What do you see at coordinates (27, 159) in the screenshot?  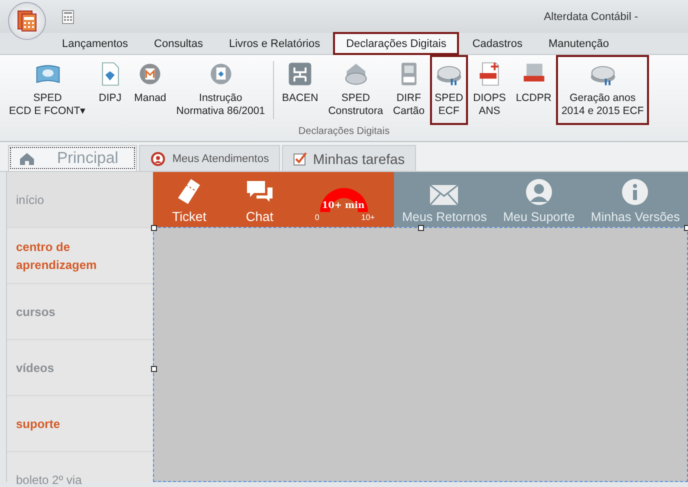 I see `home-icon` at bounding box center [27, 159].